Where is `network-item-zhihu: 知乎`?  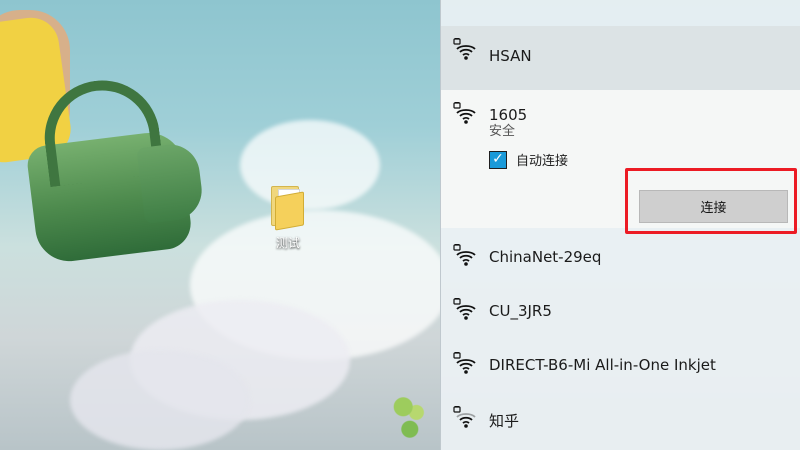 network-item-zhihu: 知乎 is located at coordinates (620, 421).